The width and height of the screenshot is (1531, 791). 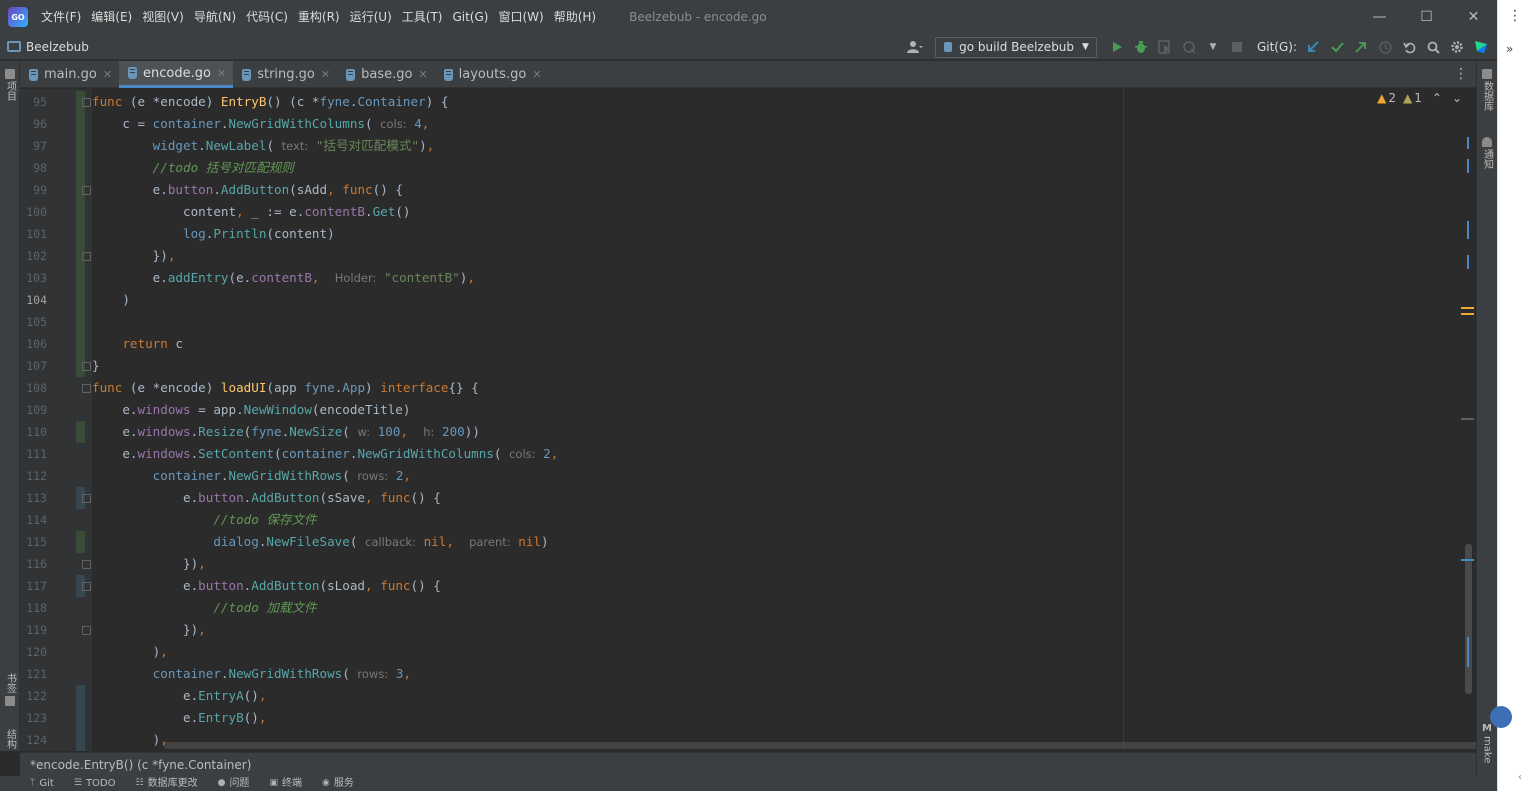 I want to click on menu-view: 视图(V), so click(x=163, y=17).